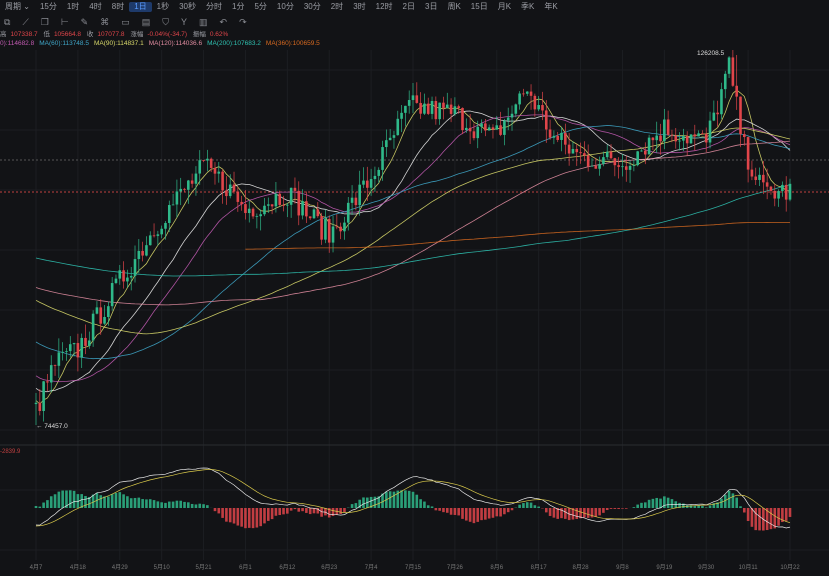 Image resolution: width=829 pixels, height=576 pixels. Describe the element at coordinates (454, 568) in the screenshot. I see `x-axis-label: 7月26` at that location.